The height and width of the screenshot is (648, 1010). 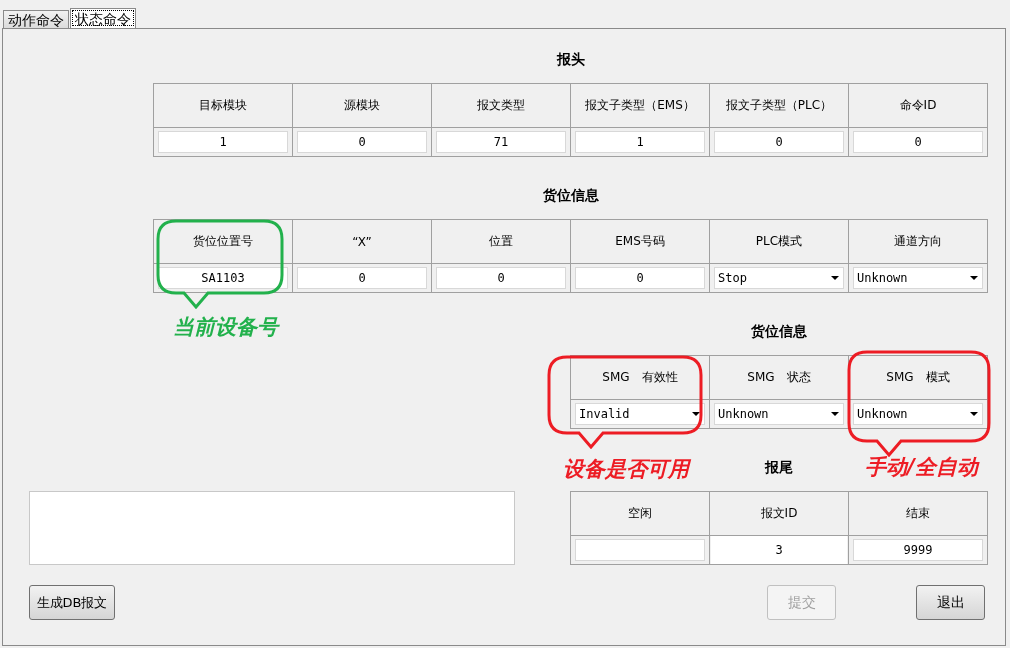 I want to click on input-field: 9999, so click(x=918, y=550).